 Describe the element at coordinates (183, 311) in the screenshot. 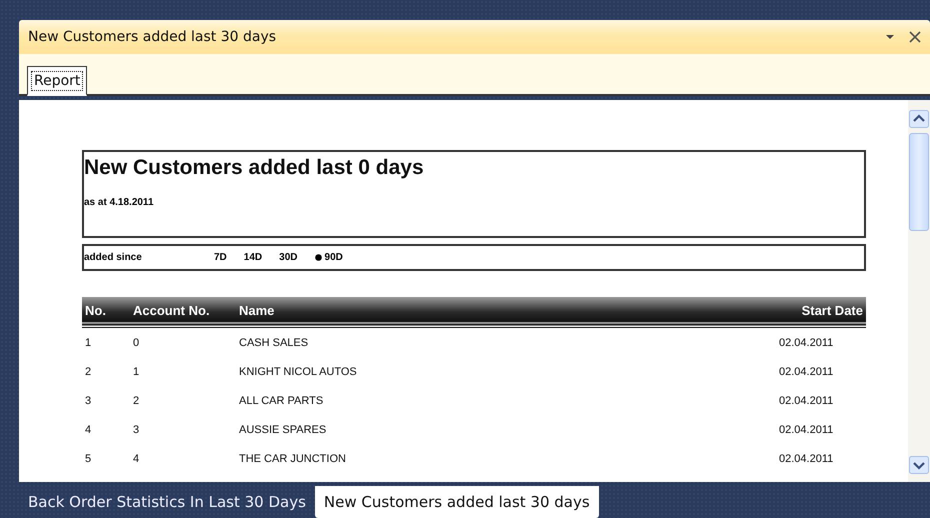

I see `column-header: Account No.` at that location.